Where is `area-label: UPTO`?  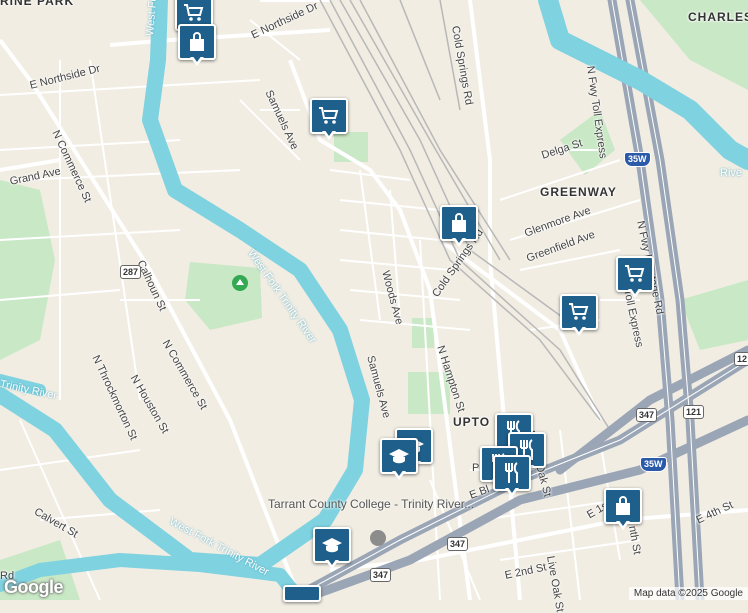
area-label: UPTO is located at coordinates (472, 422).